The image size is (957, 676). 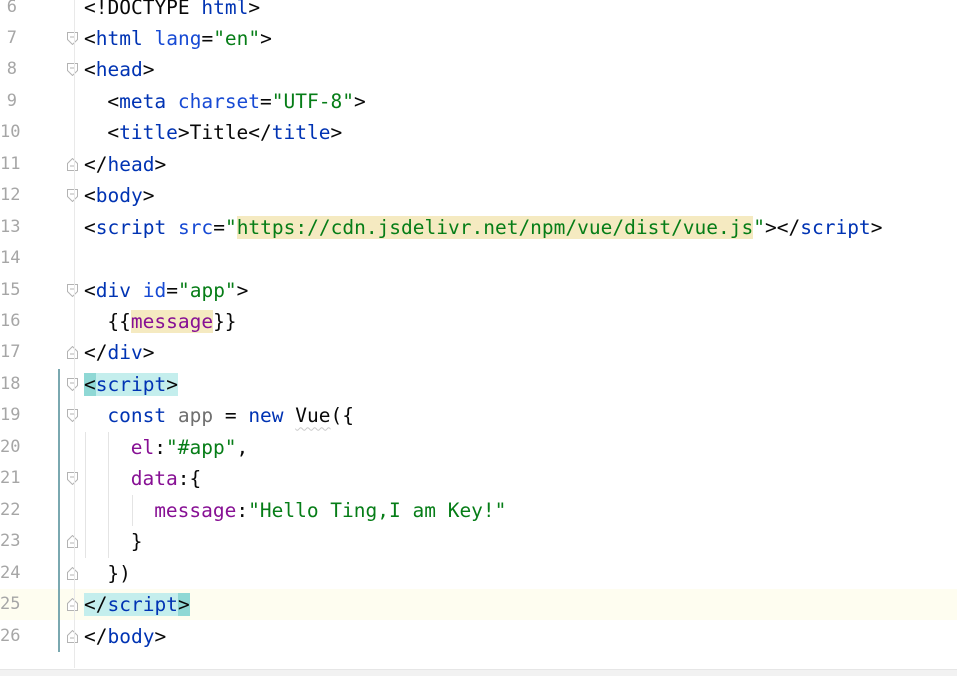 I want to click on line-number: 7, so click(x=11, y=37).